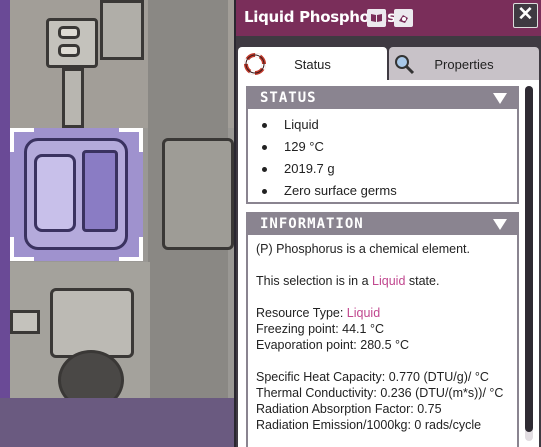  Describe the element at coordinates (369, 425) in the screenshot. I see `radiation-emission: Radiation Emission/1000kg: 0 rads/cycle` at that location.